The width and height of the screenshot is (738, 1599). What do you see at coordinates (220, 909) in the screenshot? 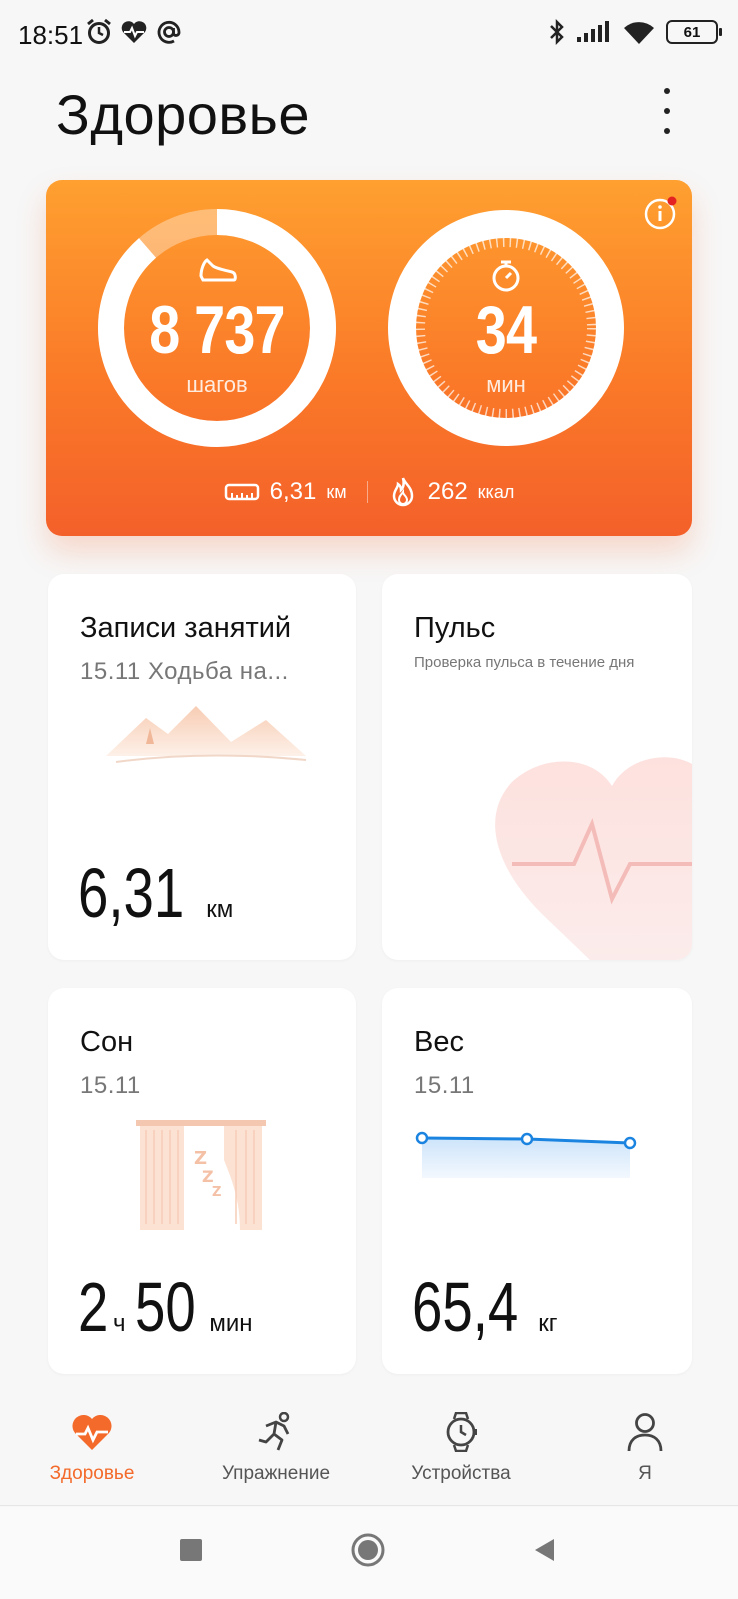
I see `workout-distance-unit: км` at bounding box center [220, 909].